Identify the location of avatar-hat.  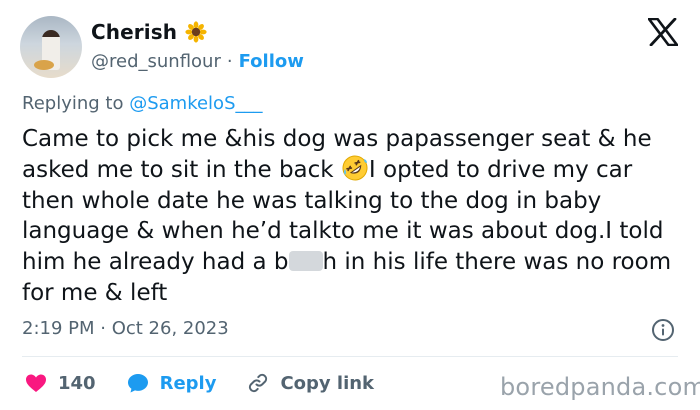
(44, 65).